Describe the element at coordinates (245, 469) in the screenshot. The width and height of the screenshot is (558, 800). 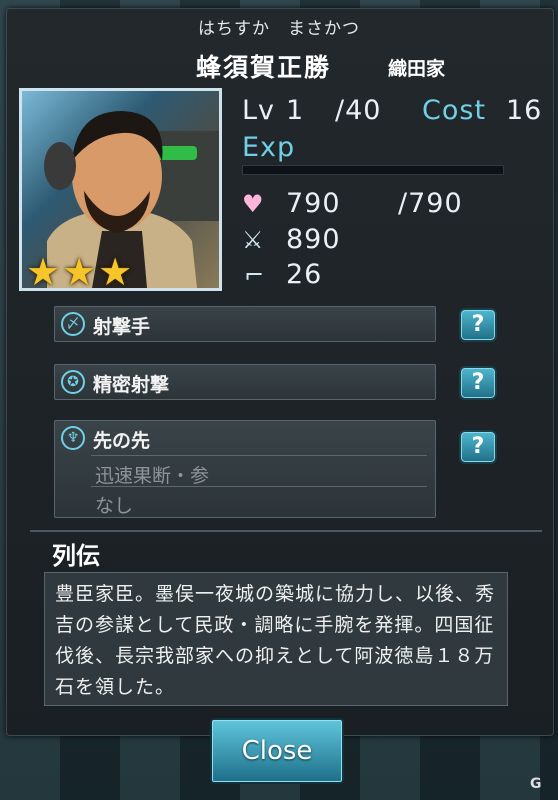
I see `skill-row-3: ♆ 先の先 迅速果断・参 なし` at that location.